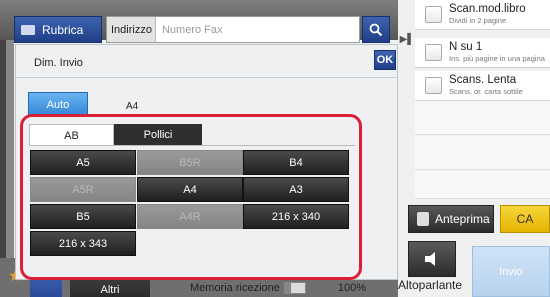  Describe the element at coordinates (466, 47) in the screenshot. I see `n-up-title: N su 1` at that location.